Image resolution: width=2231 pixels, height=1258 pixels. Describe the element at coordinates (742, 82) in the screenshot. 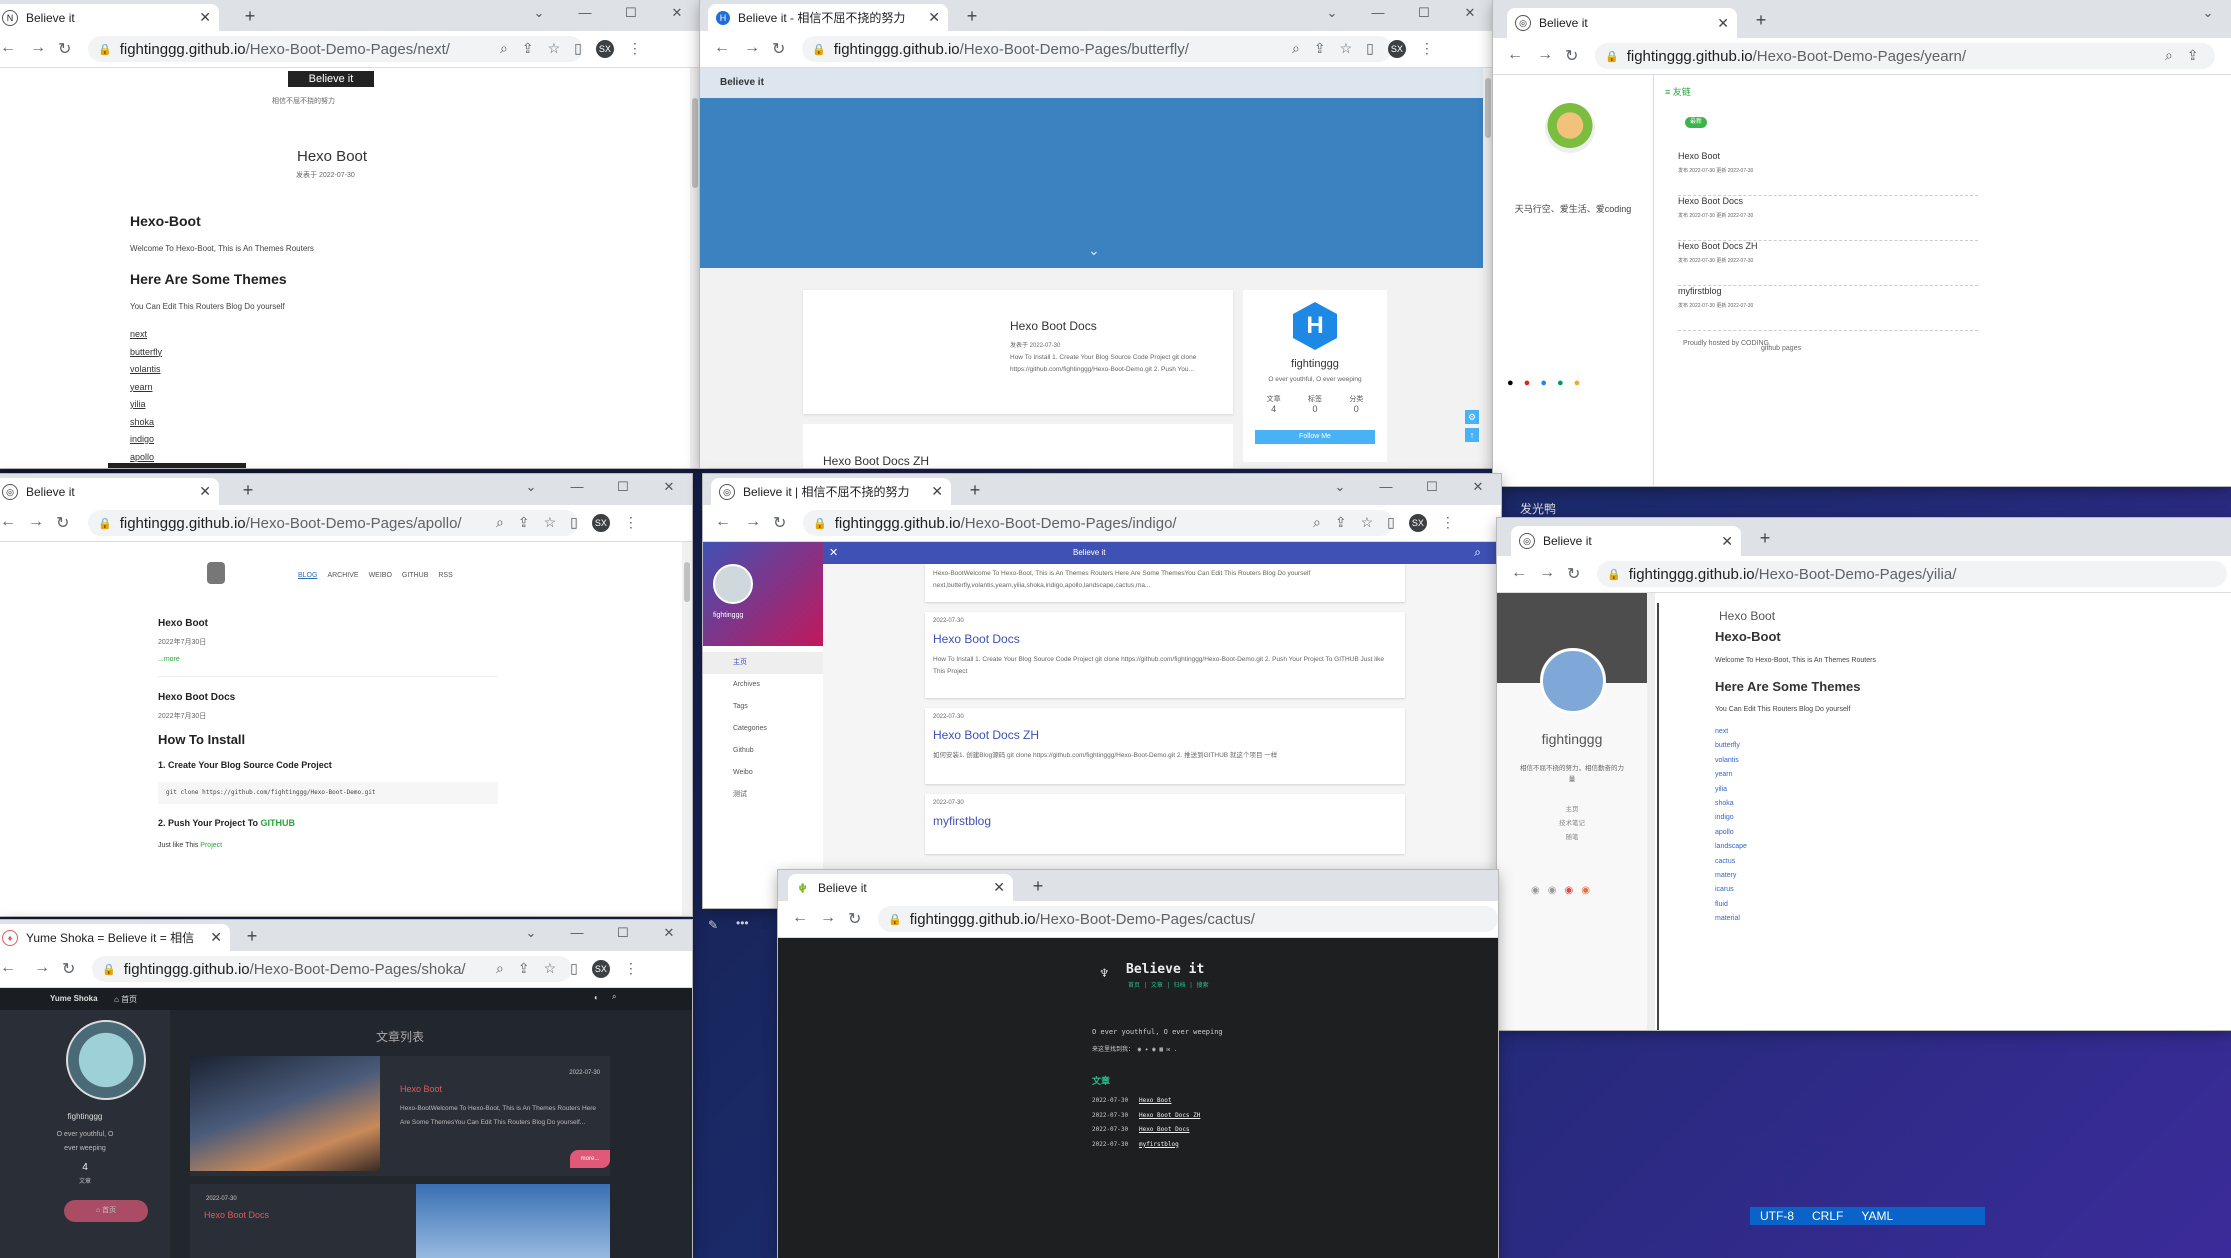

I see `site-name: Believe it` at that location.